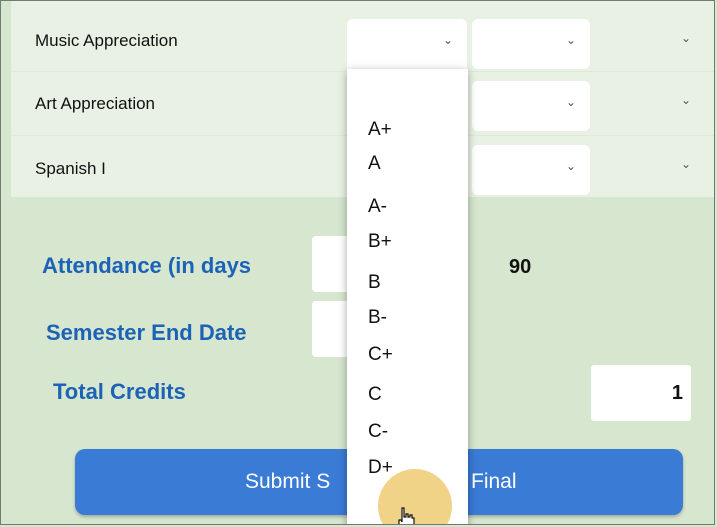  What do you see at coordinates (146, 332) in the screenshot?
I see `semester-end-label: Semester End Date` at bounding box center [146, 332].